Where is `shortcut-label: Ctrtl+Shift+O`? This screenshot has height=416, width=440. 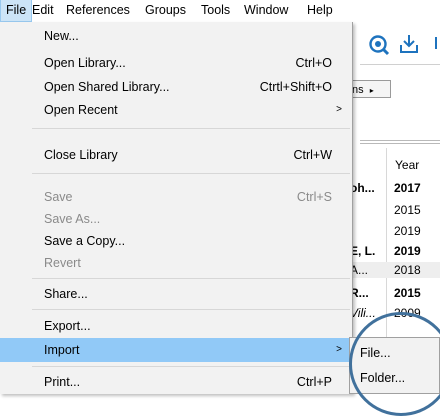
shortcut-label: Ctrtl+Shift+O is located at coordinates (295, 87).